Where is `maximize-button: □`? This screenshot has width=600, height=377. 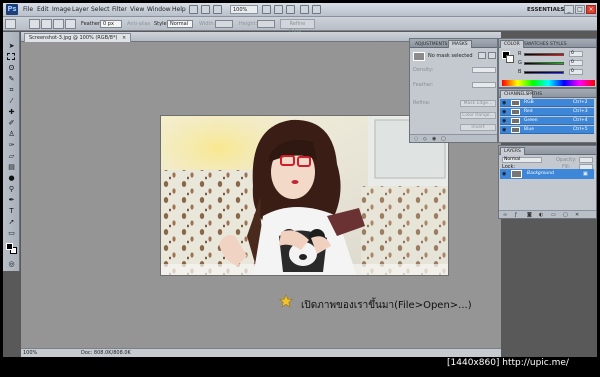 maximize-button: □ is located at coordinates (580, 9).